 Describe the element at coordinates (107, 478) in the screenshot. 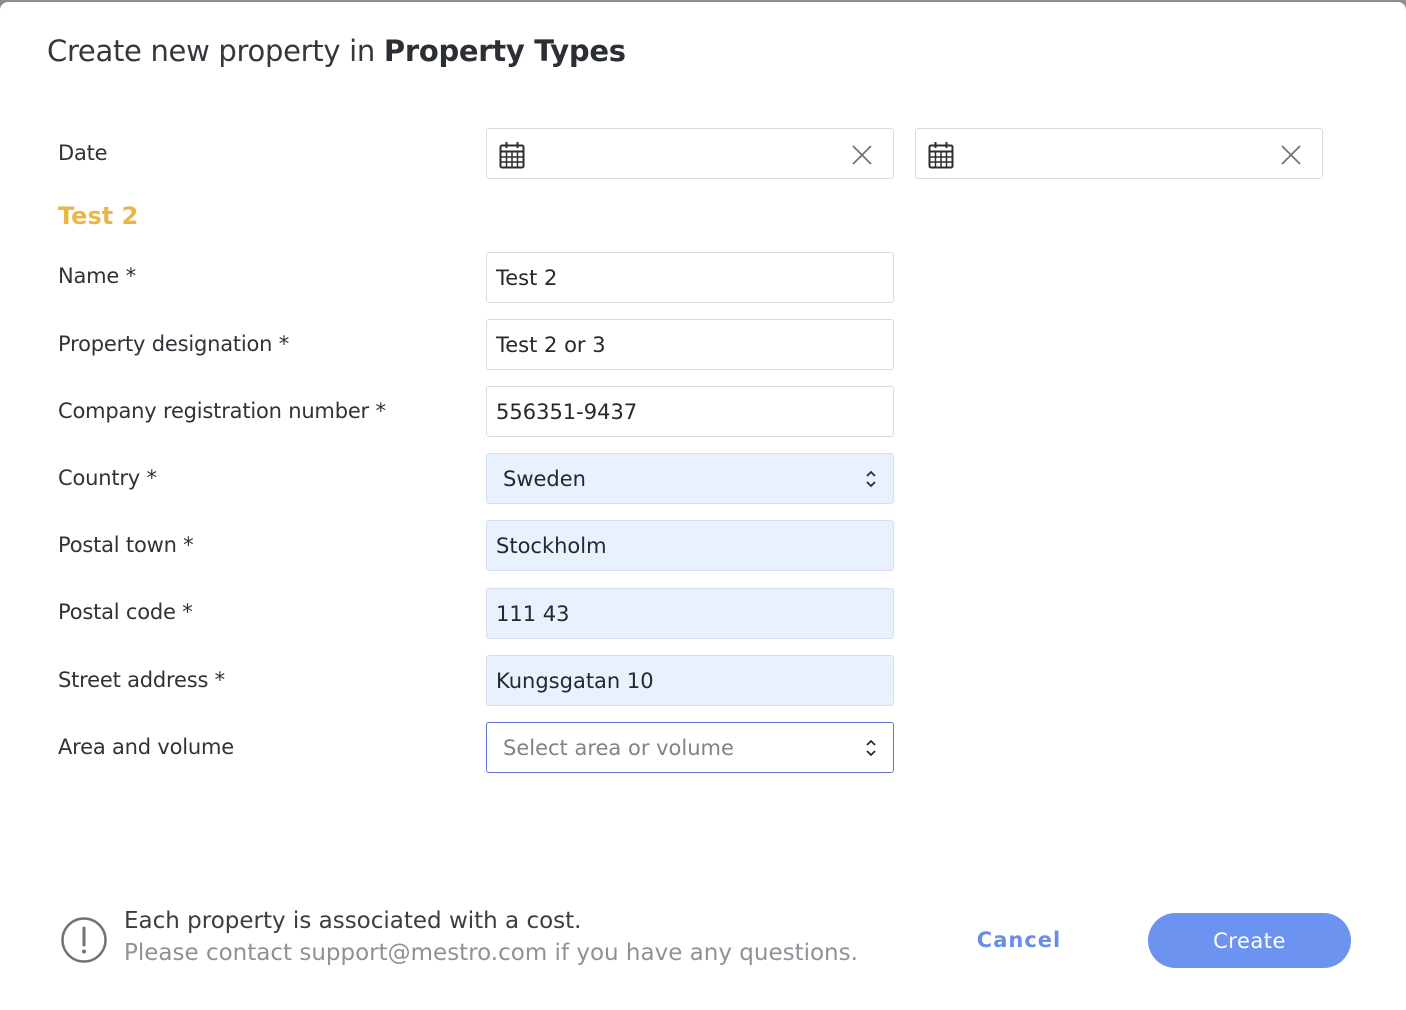

I see `country-label: Country *` at that location.